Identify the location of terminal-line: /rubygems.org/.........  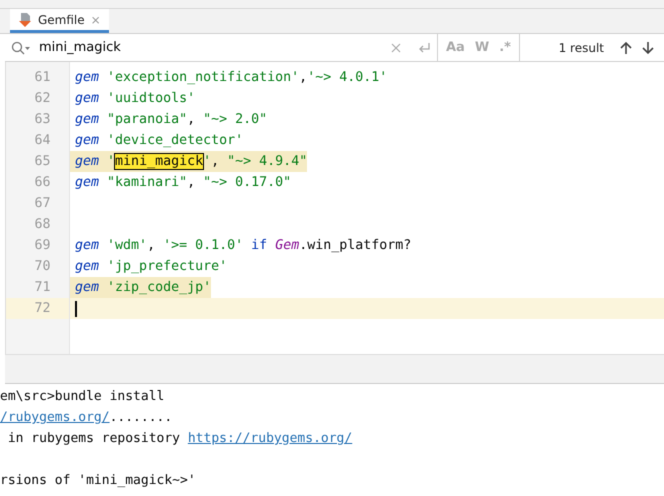
(332, 417).